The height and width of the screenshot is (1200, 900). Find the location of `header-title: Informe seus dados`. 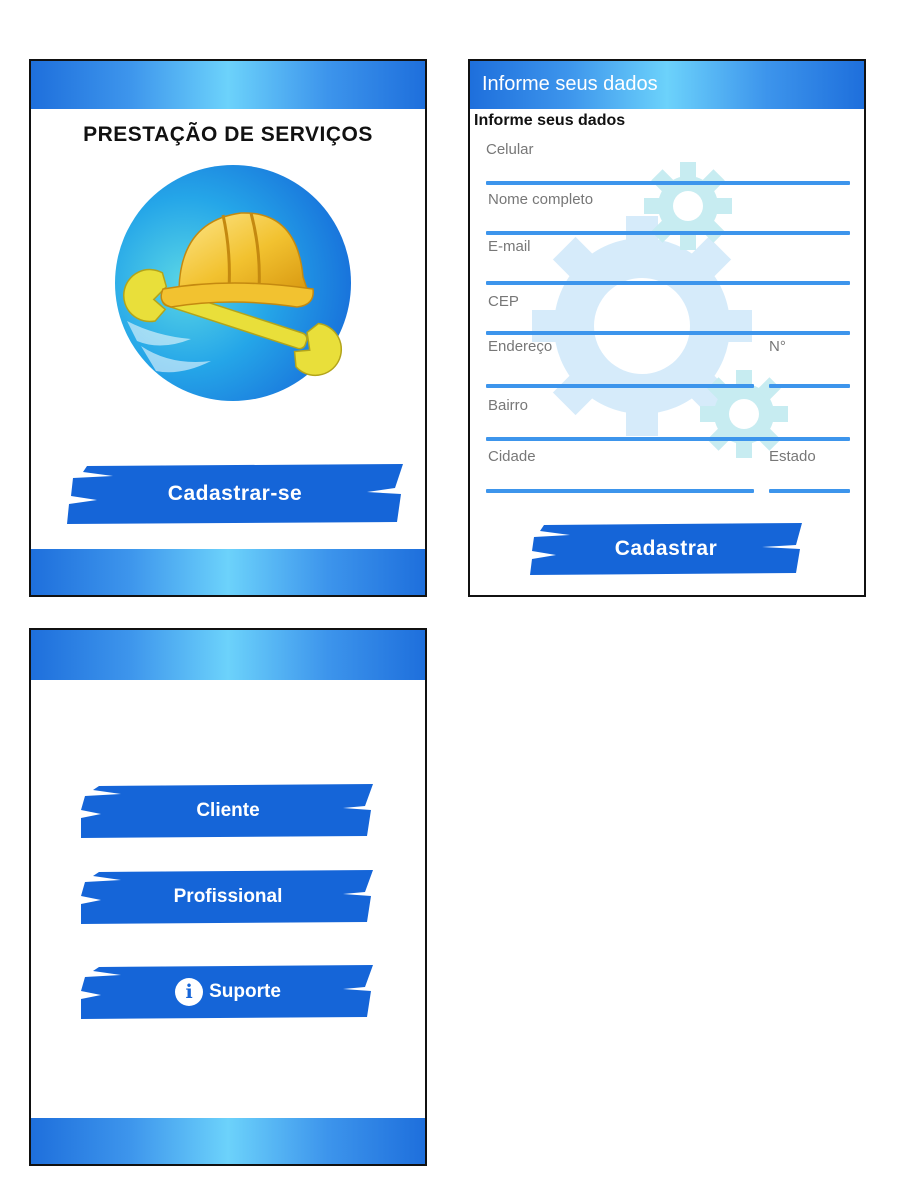

header-title: Informe seus dados is located at coordinates (570, 84).